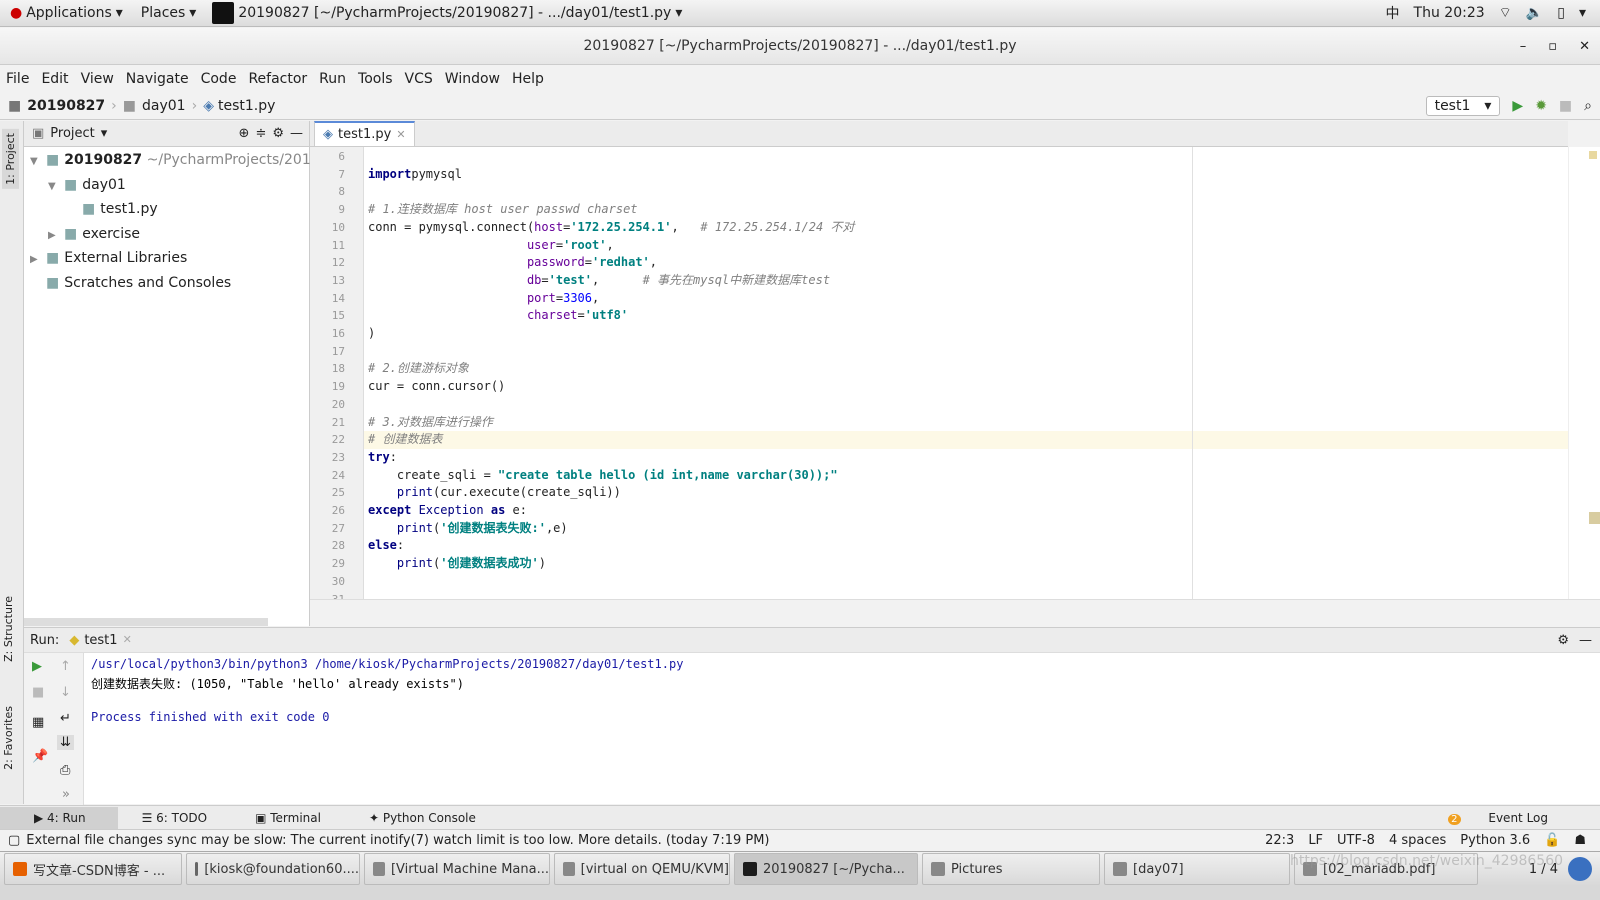 Image resolution: width=1600 pixels, height=900 pixels. What do you see at coordinates (38, 722) in the screenshot?
I see `layout-icon: ▦` at bounding box center [38, 722].